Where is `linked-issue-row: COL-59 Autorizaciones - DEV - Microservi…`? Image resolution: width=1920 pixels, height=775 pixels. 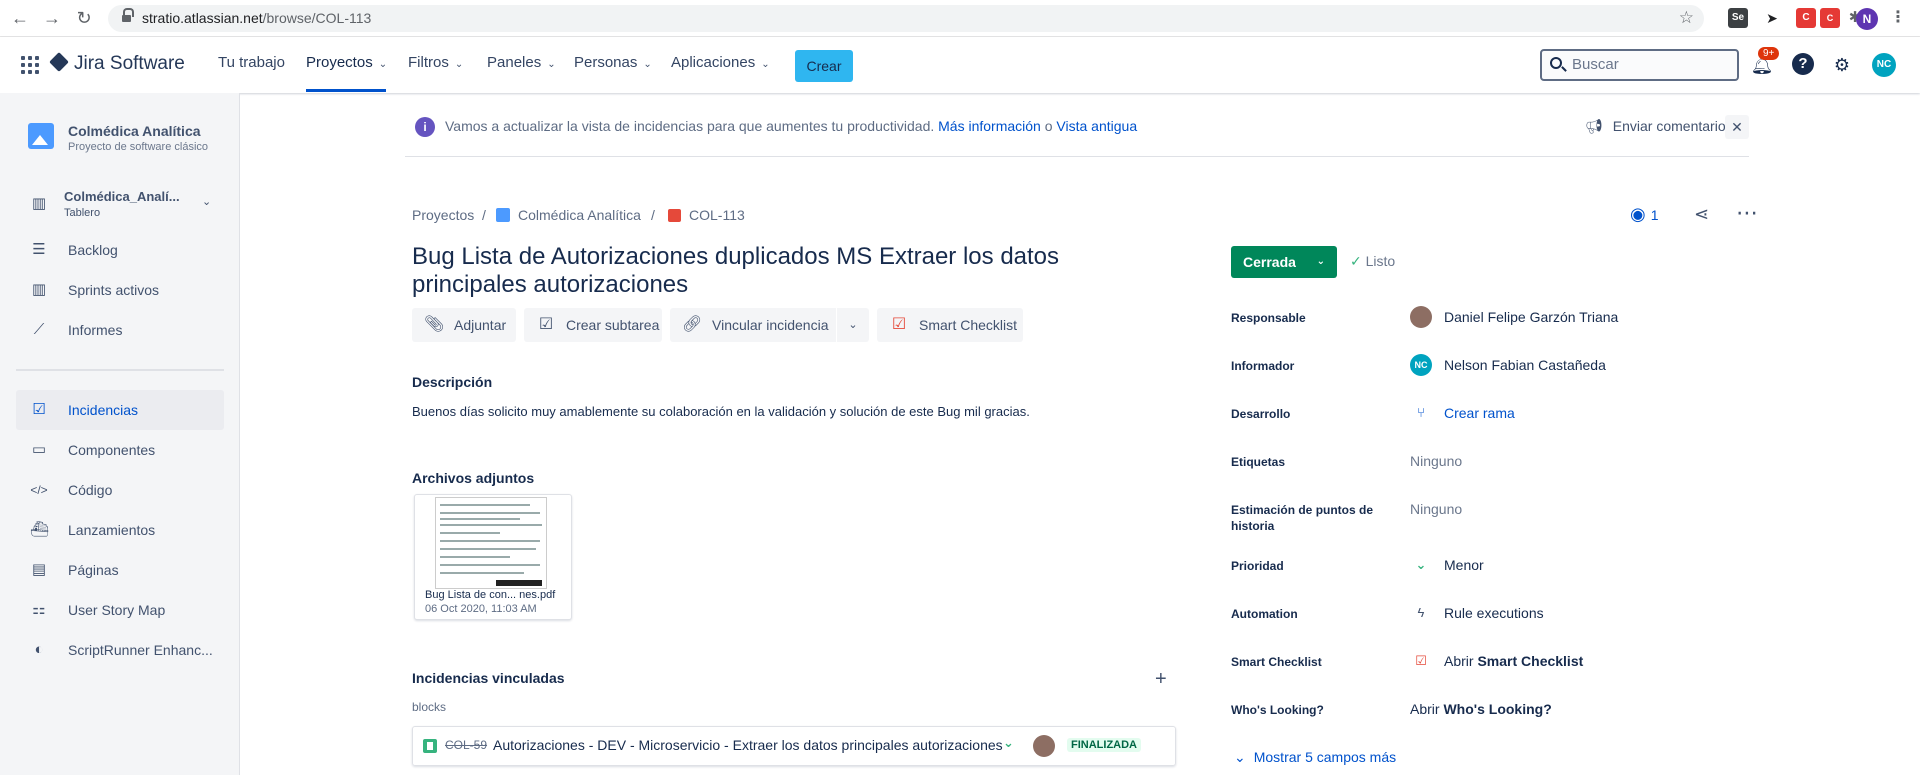 linked-issue-row: COL-59 Autorizaciones - DEV - Microservi… is located at coordinates (794, 746).